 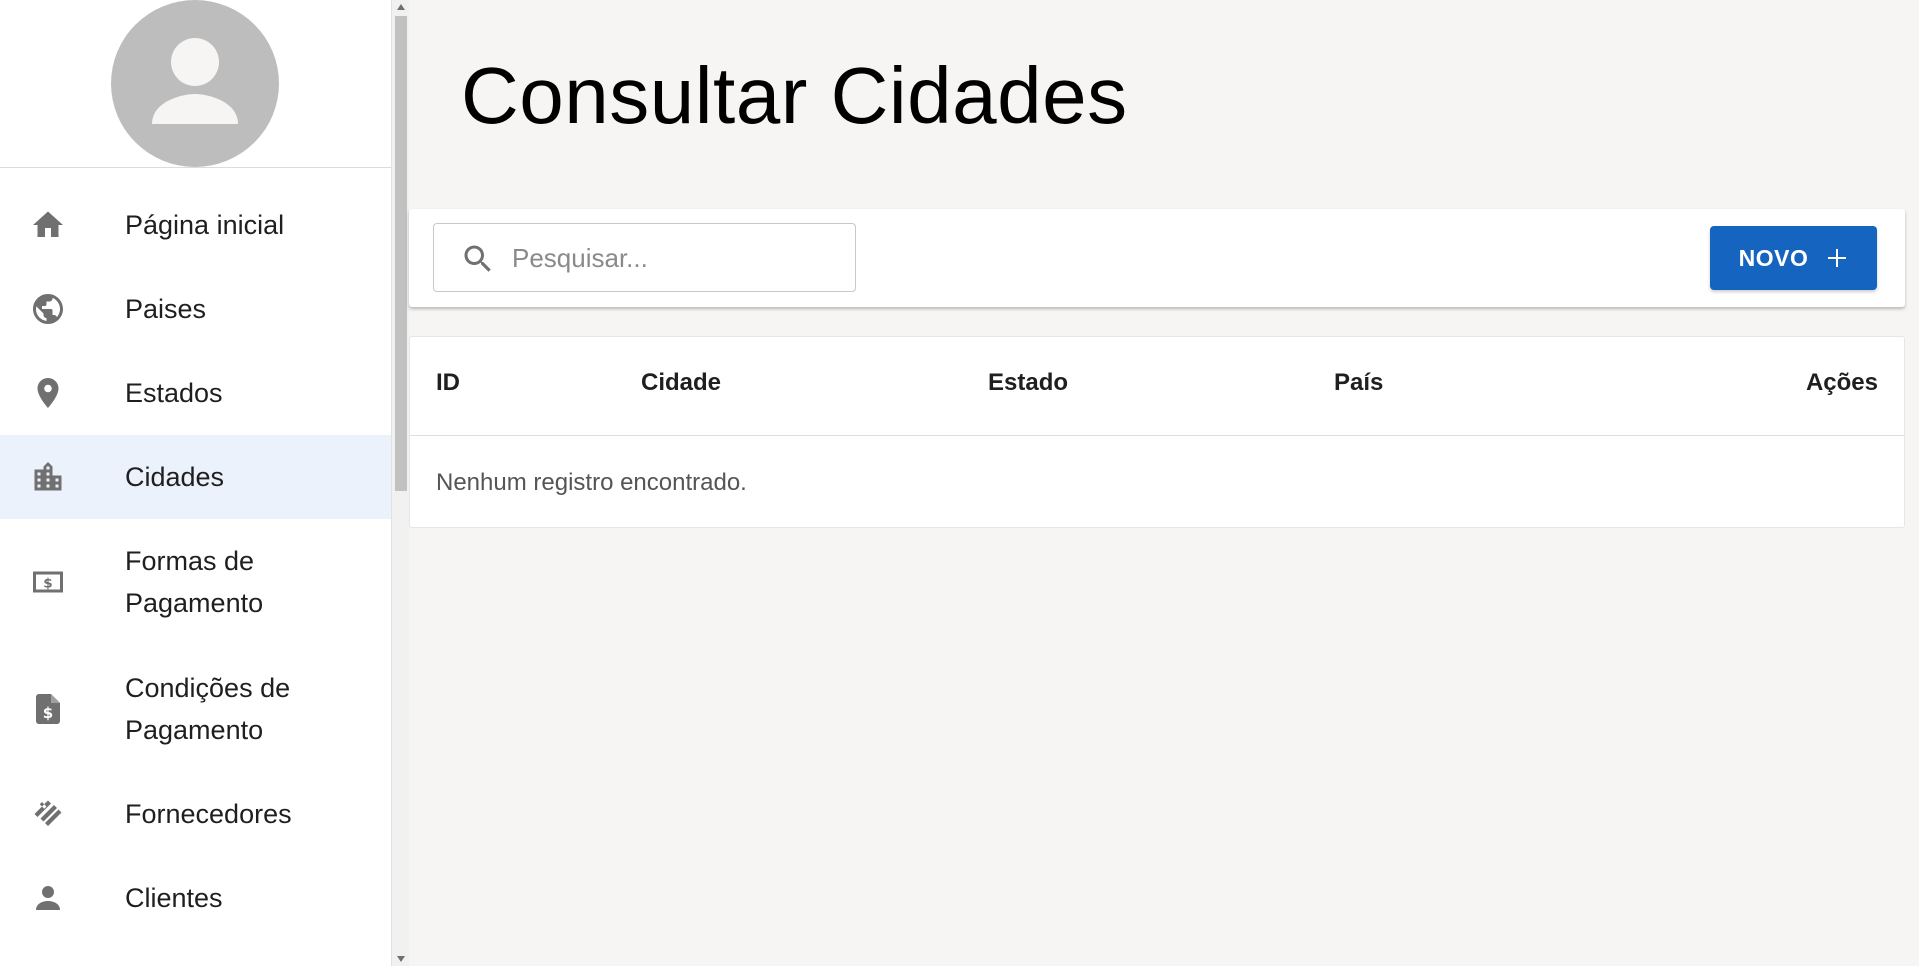 I want to click on page-title: Consultar Cidades, so click(x=794, y=95).